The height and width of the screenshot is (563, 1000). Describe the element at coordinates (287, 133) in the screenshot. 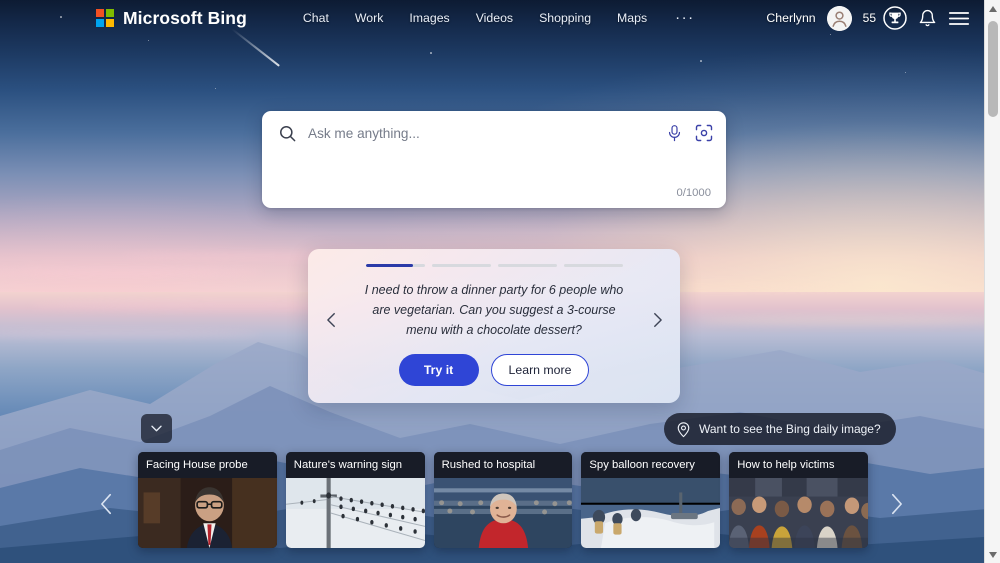

I see `search-icon` at that location.